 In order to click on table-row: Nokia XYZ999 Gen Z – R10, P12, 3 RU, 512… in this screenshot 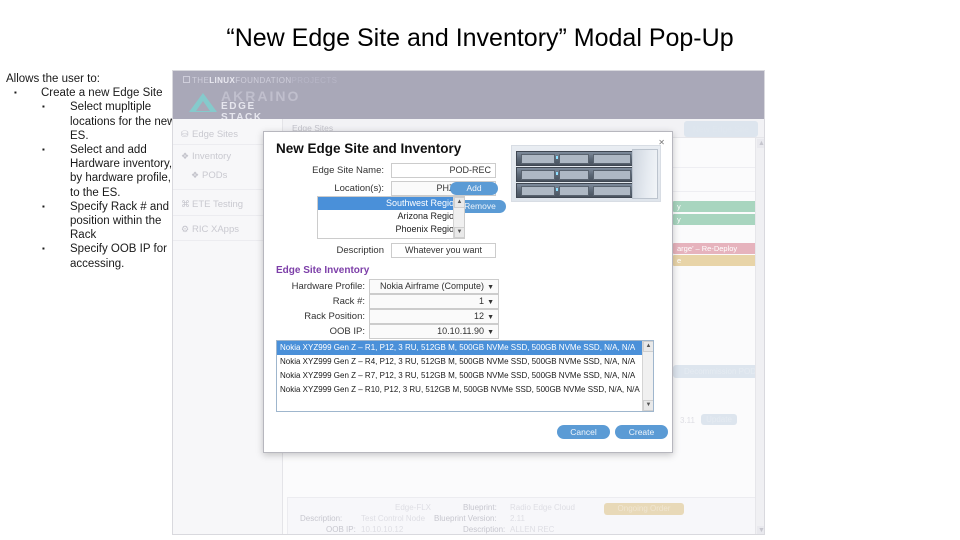, I will do `click(465, 390)`.